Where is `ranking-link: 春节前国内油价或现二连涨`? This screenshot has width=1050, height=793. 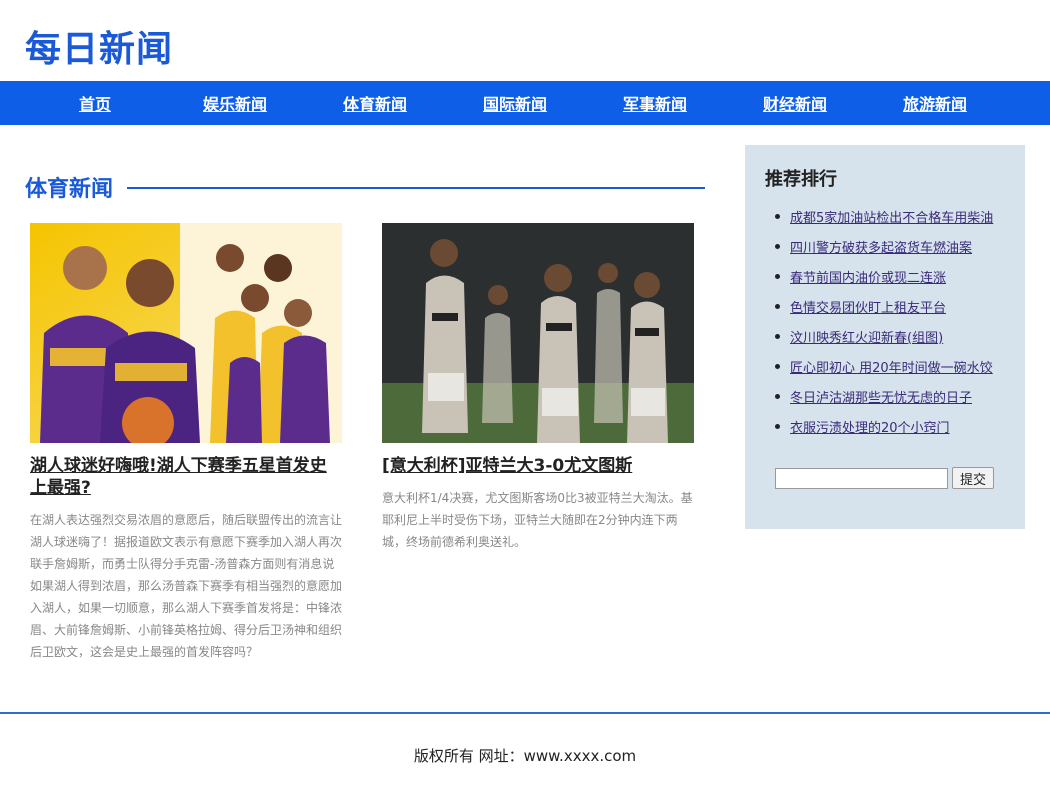
ranking-link: 春节前国内油价或现二连涨 is located at coordinates (868, 276).